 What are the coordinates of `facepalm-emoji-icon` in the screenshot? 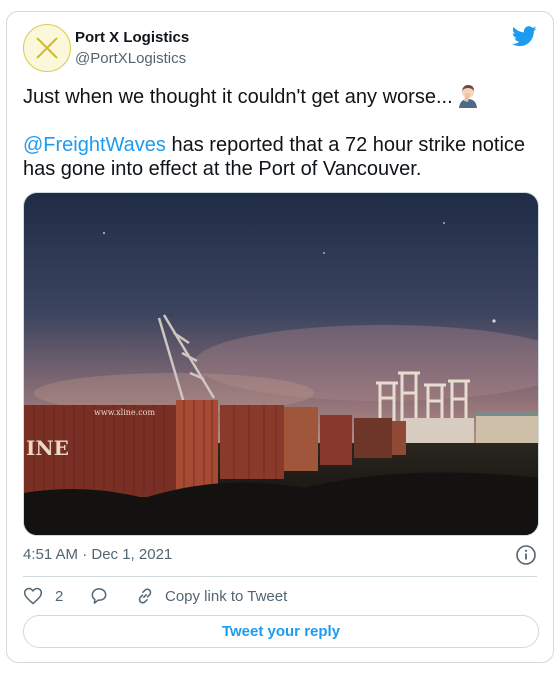 It's located at (467, 96).